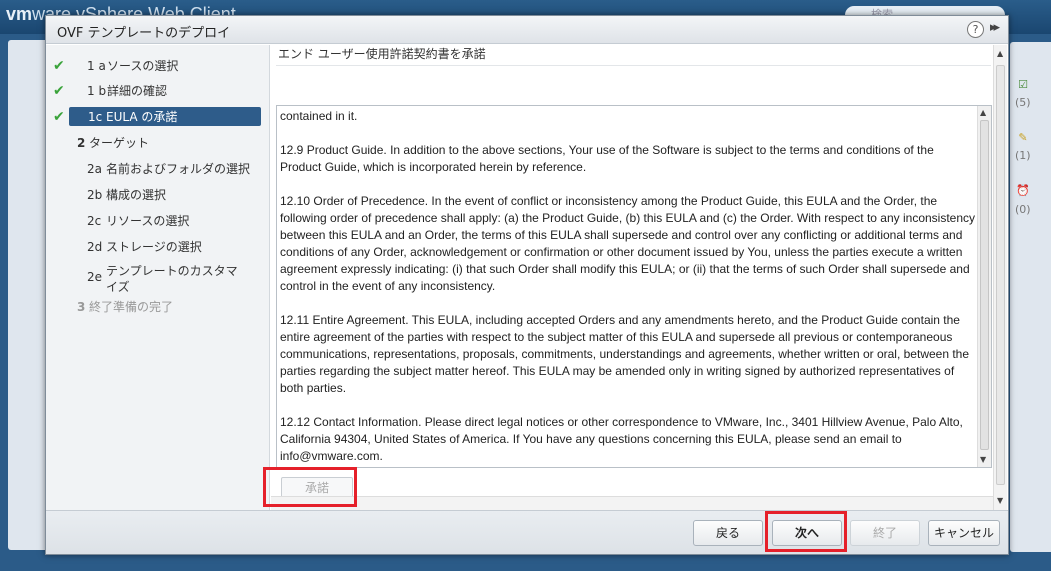 The image size is (1051, 571). What do you see at coordinates (97, 91) in the screenshot?
I see `step-number: 1 b` at bounding box center [97, 91].